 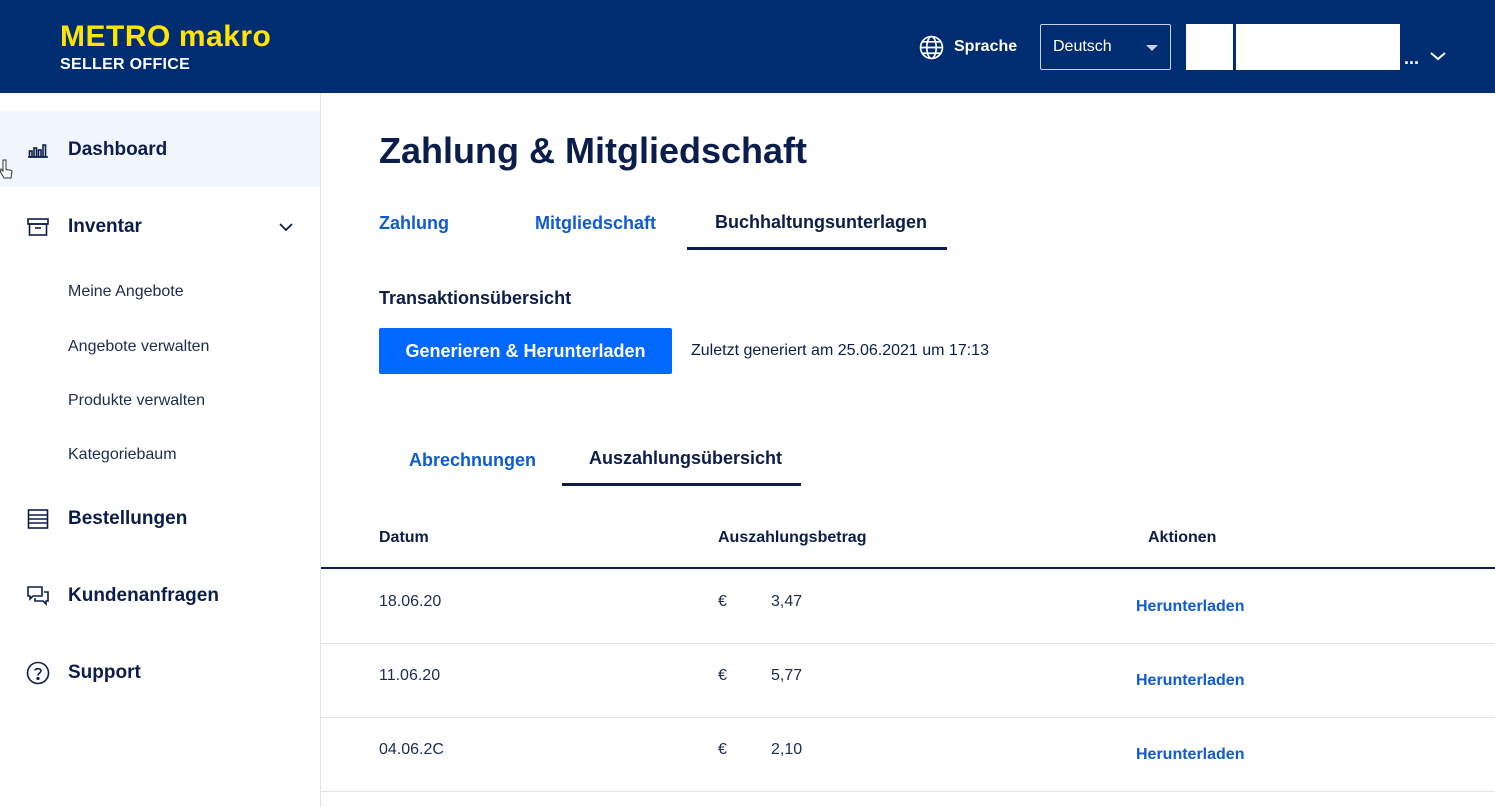 What do you see at coordinates (225, 36) in the screenshot?
I see `logo-brand-2: makro` at bounding box center [225, 36].